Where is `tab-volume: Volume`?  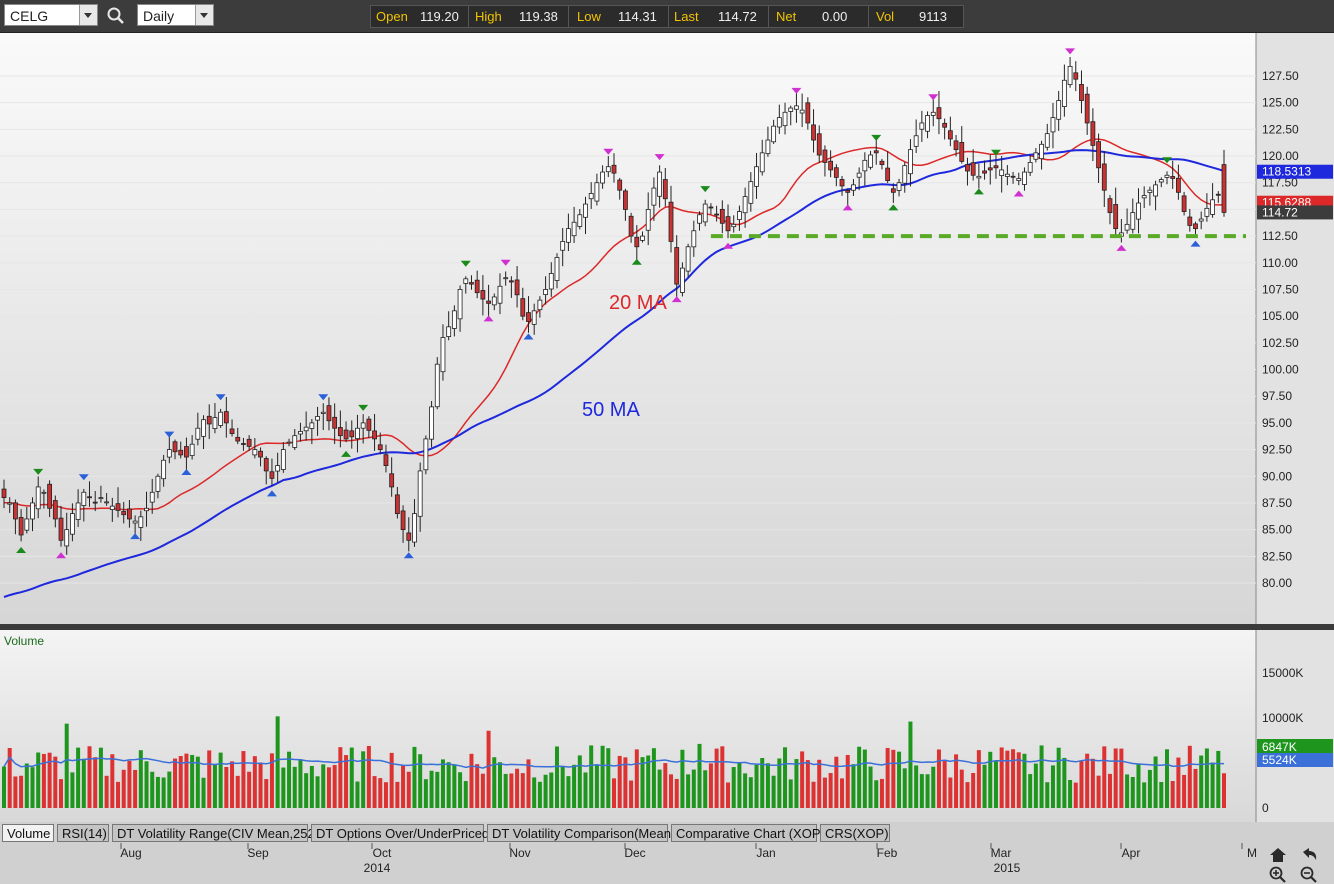
tab-volume: Volume is located at coordinates (28, 833).